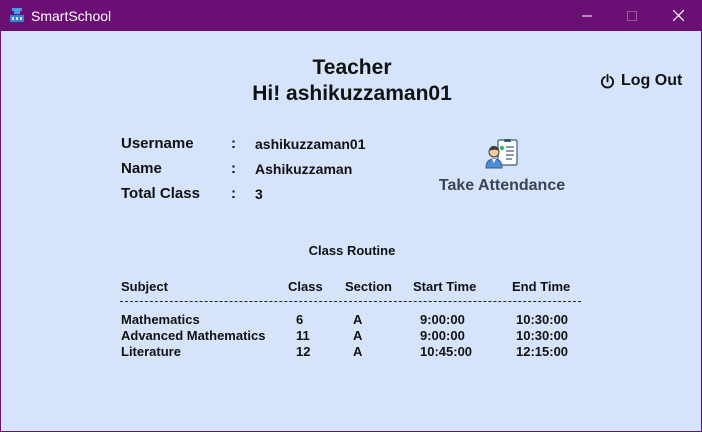 This screenshot has width=702, height=432. I want to click on maximize-button, so click(632, 15).